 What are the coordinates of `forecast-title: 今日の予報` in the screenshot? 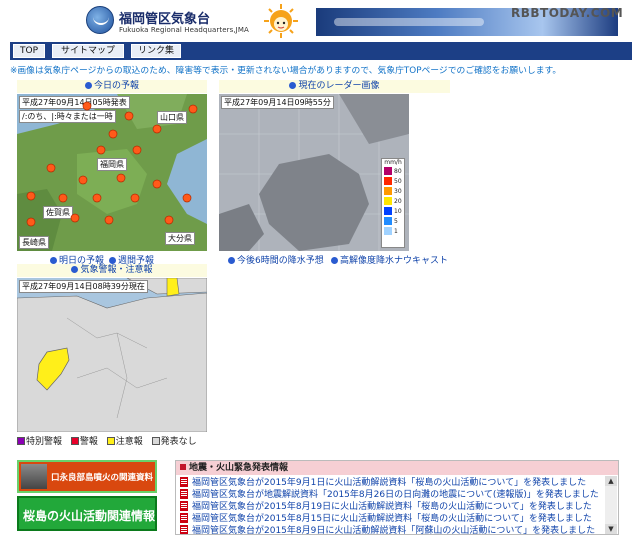 It's located at (112, 86).